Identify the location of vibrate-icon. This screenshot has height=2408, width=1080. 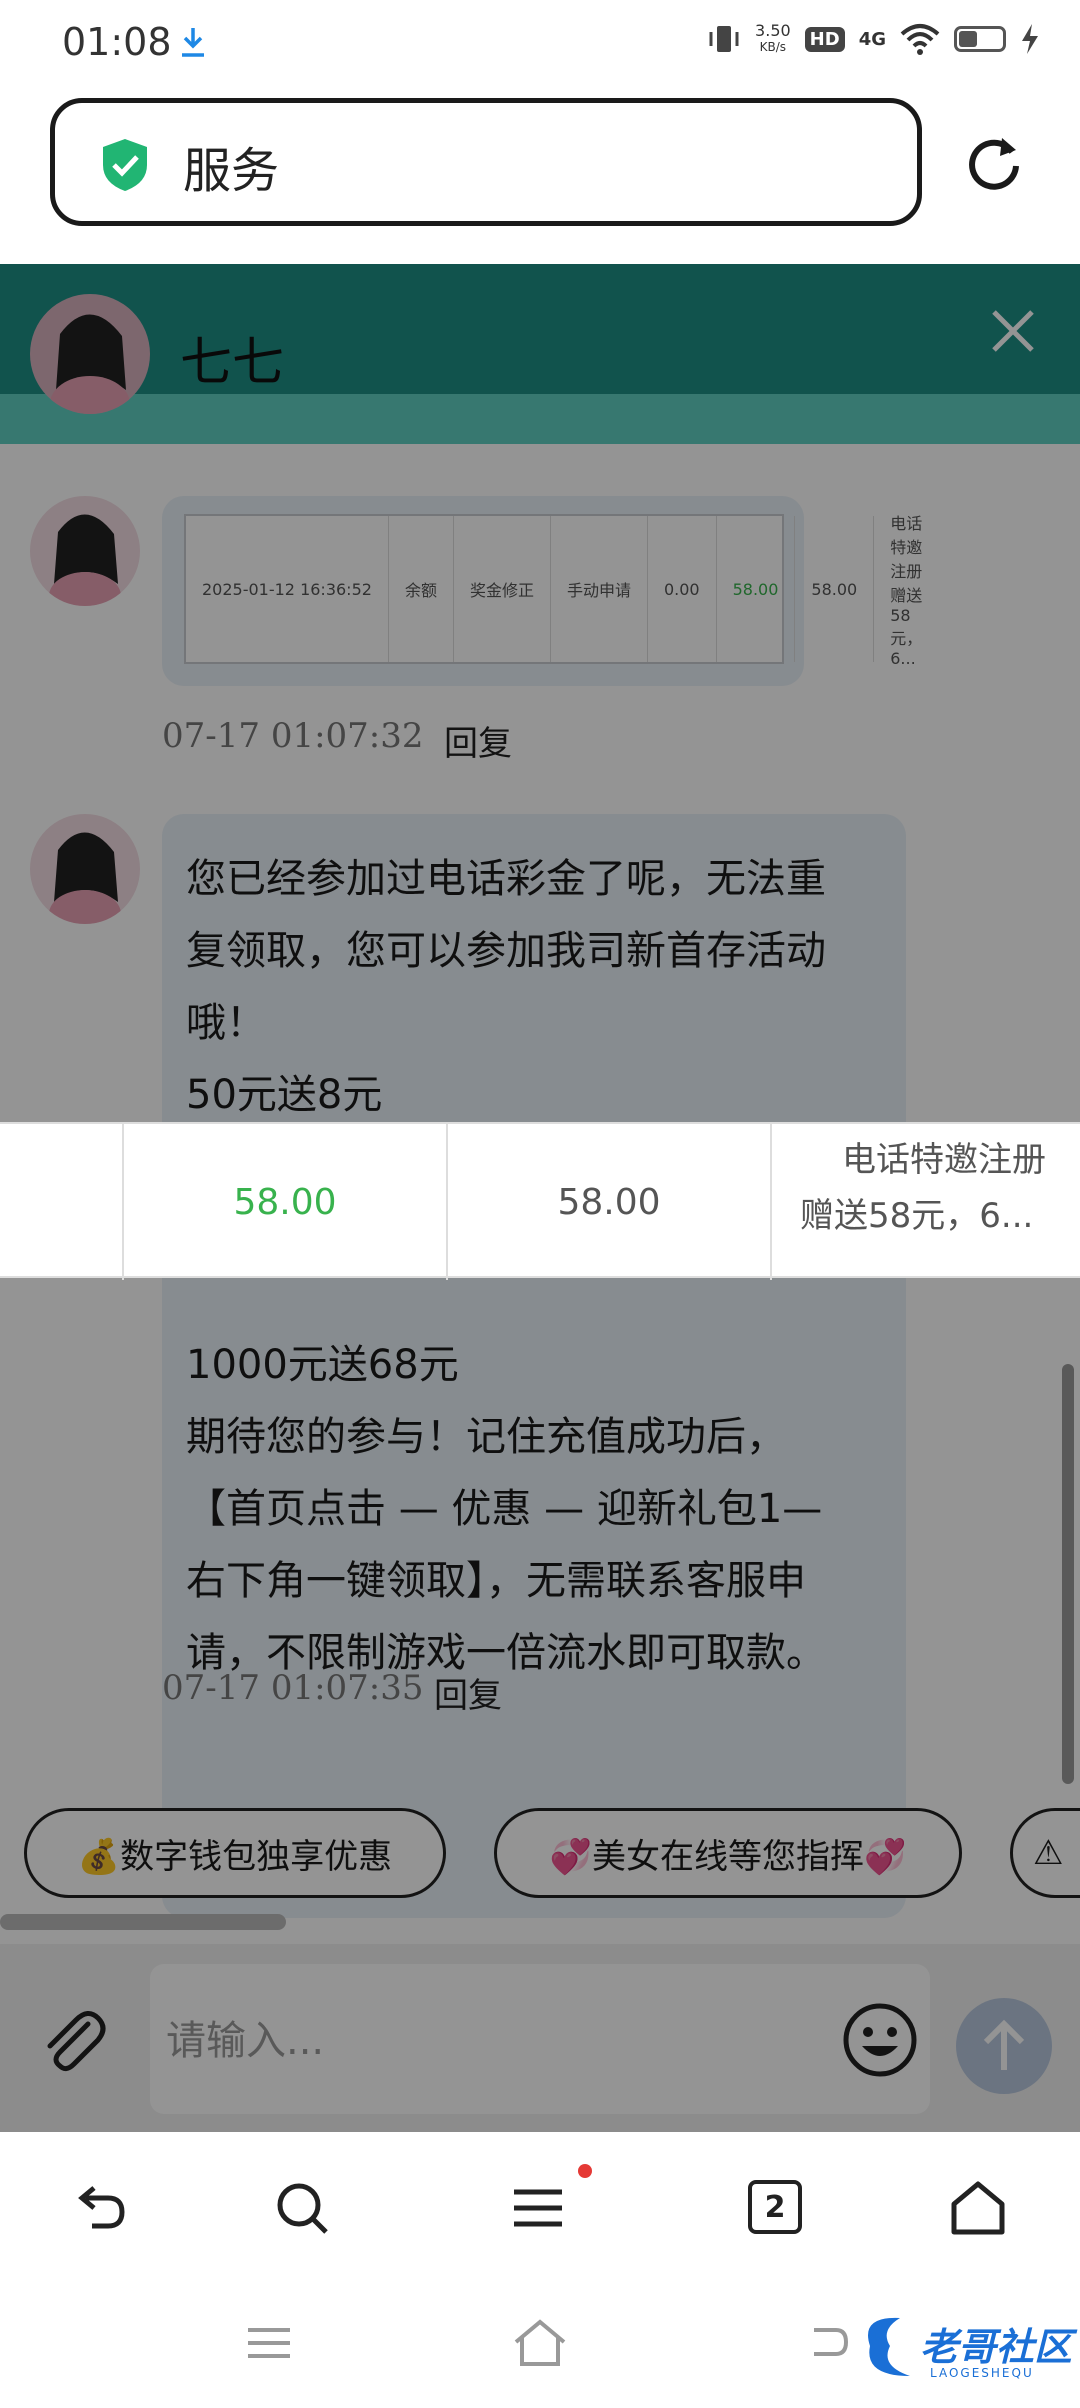
(724, 39).